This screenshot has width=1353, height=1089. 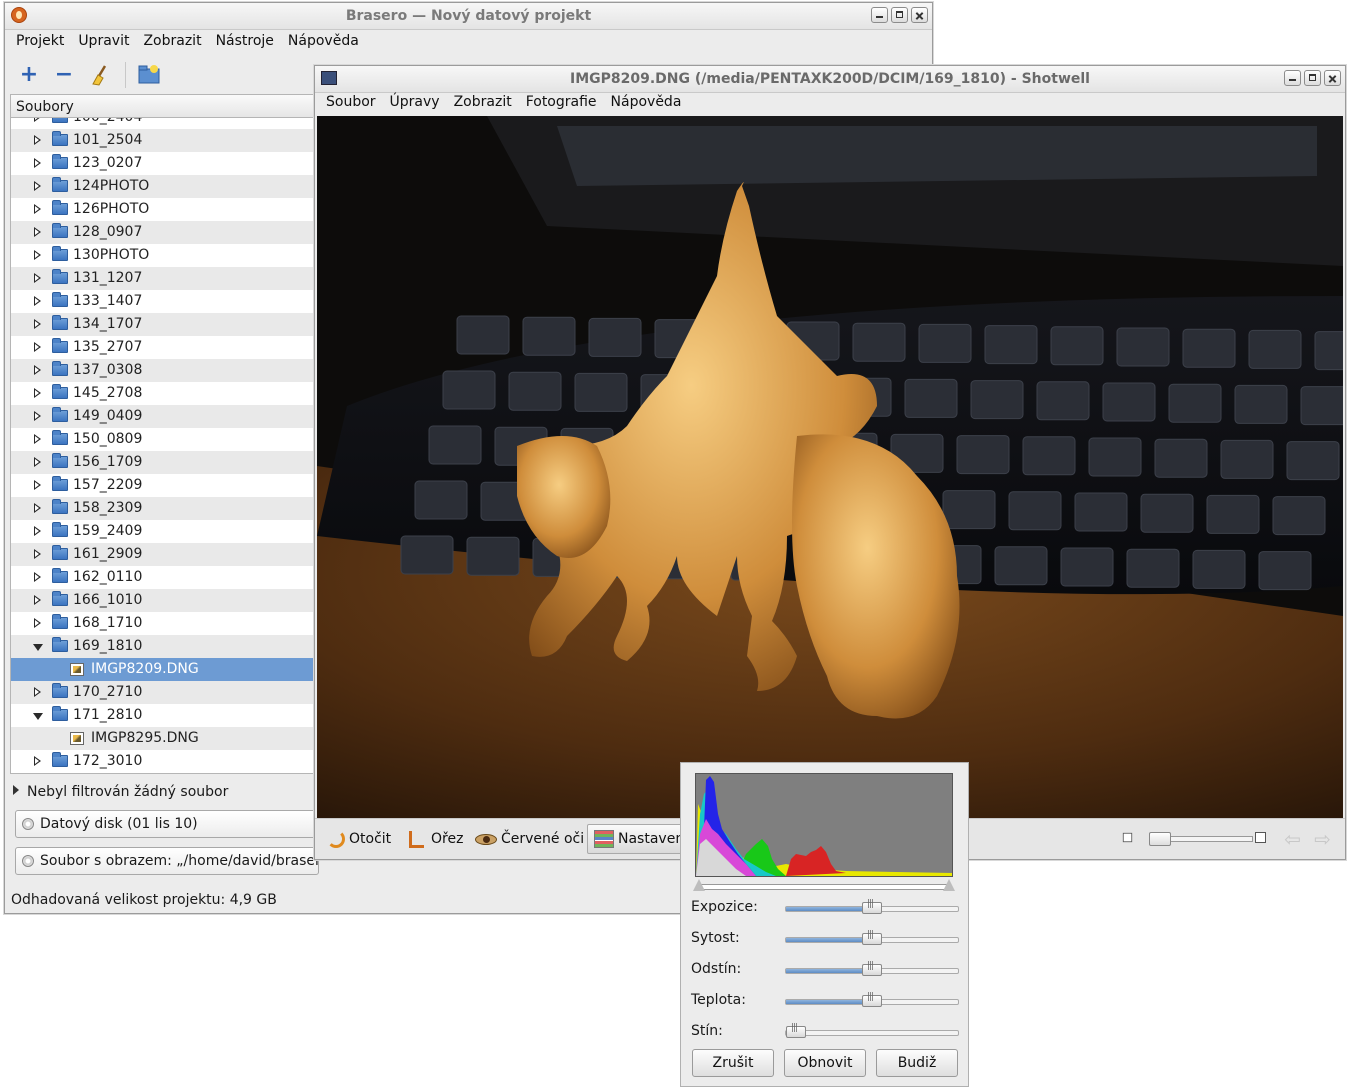 What do you see at coordinates (163, 554) in the screenshot?
I see `tree-folder-row: 161_2909` at bounding box center [163, 554].